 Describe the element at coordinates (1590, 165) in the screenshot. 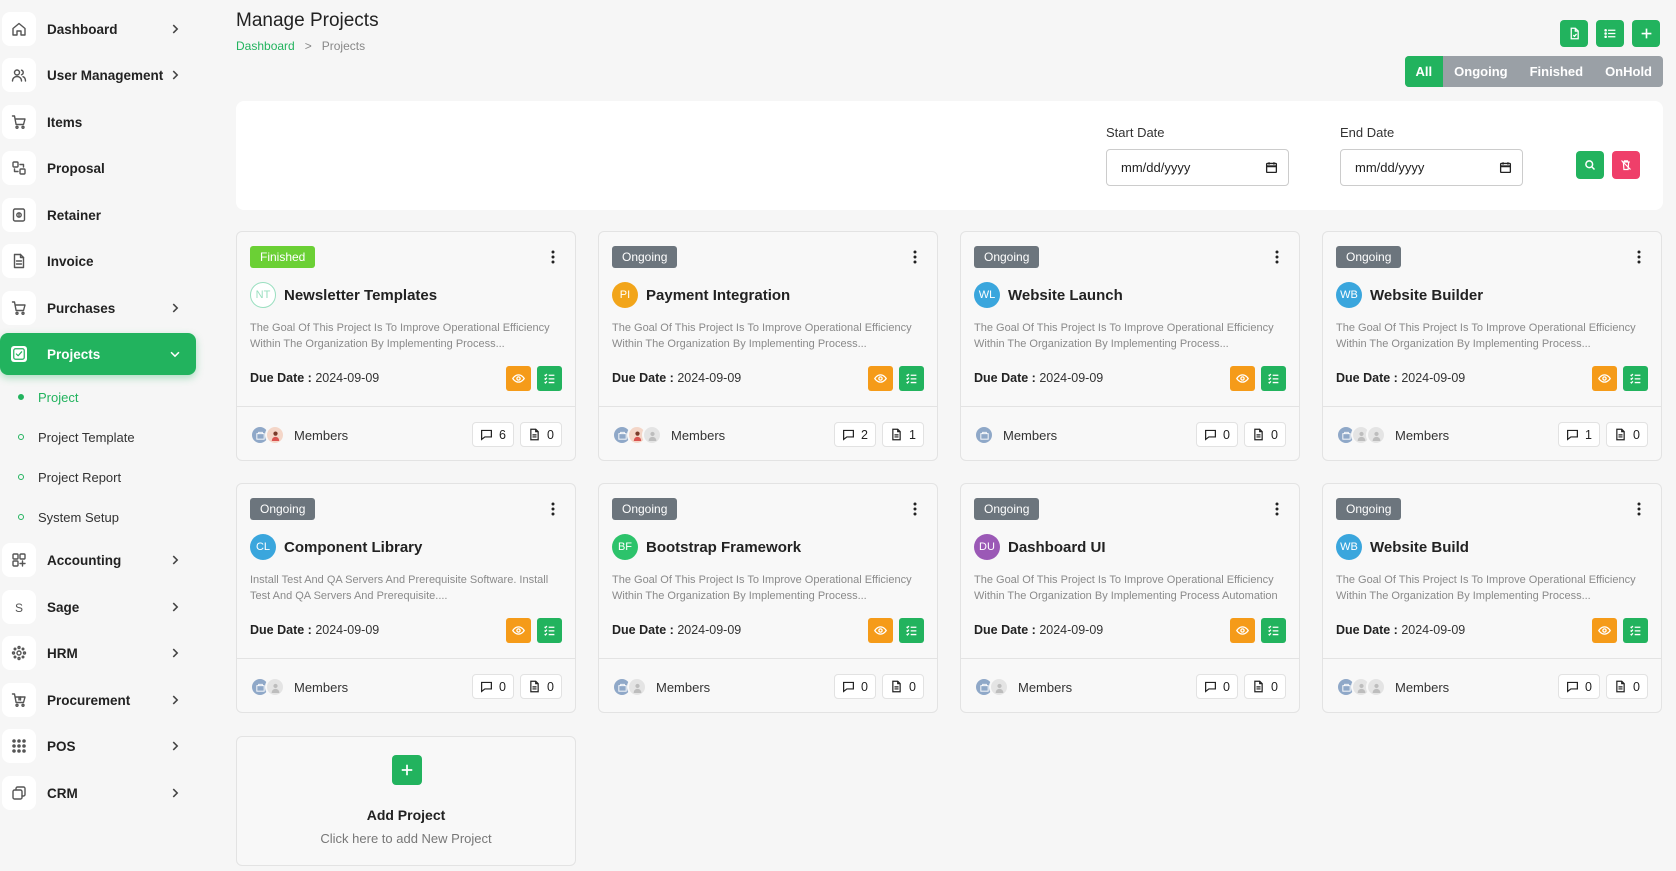

I see `search-button` at that location.